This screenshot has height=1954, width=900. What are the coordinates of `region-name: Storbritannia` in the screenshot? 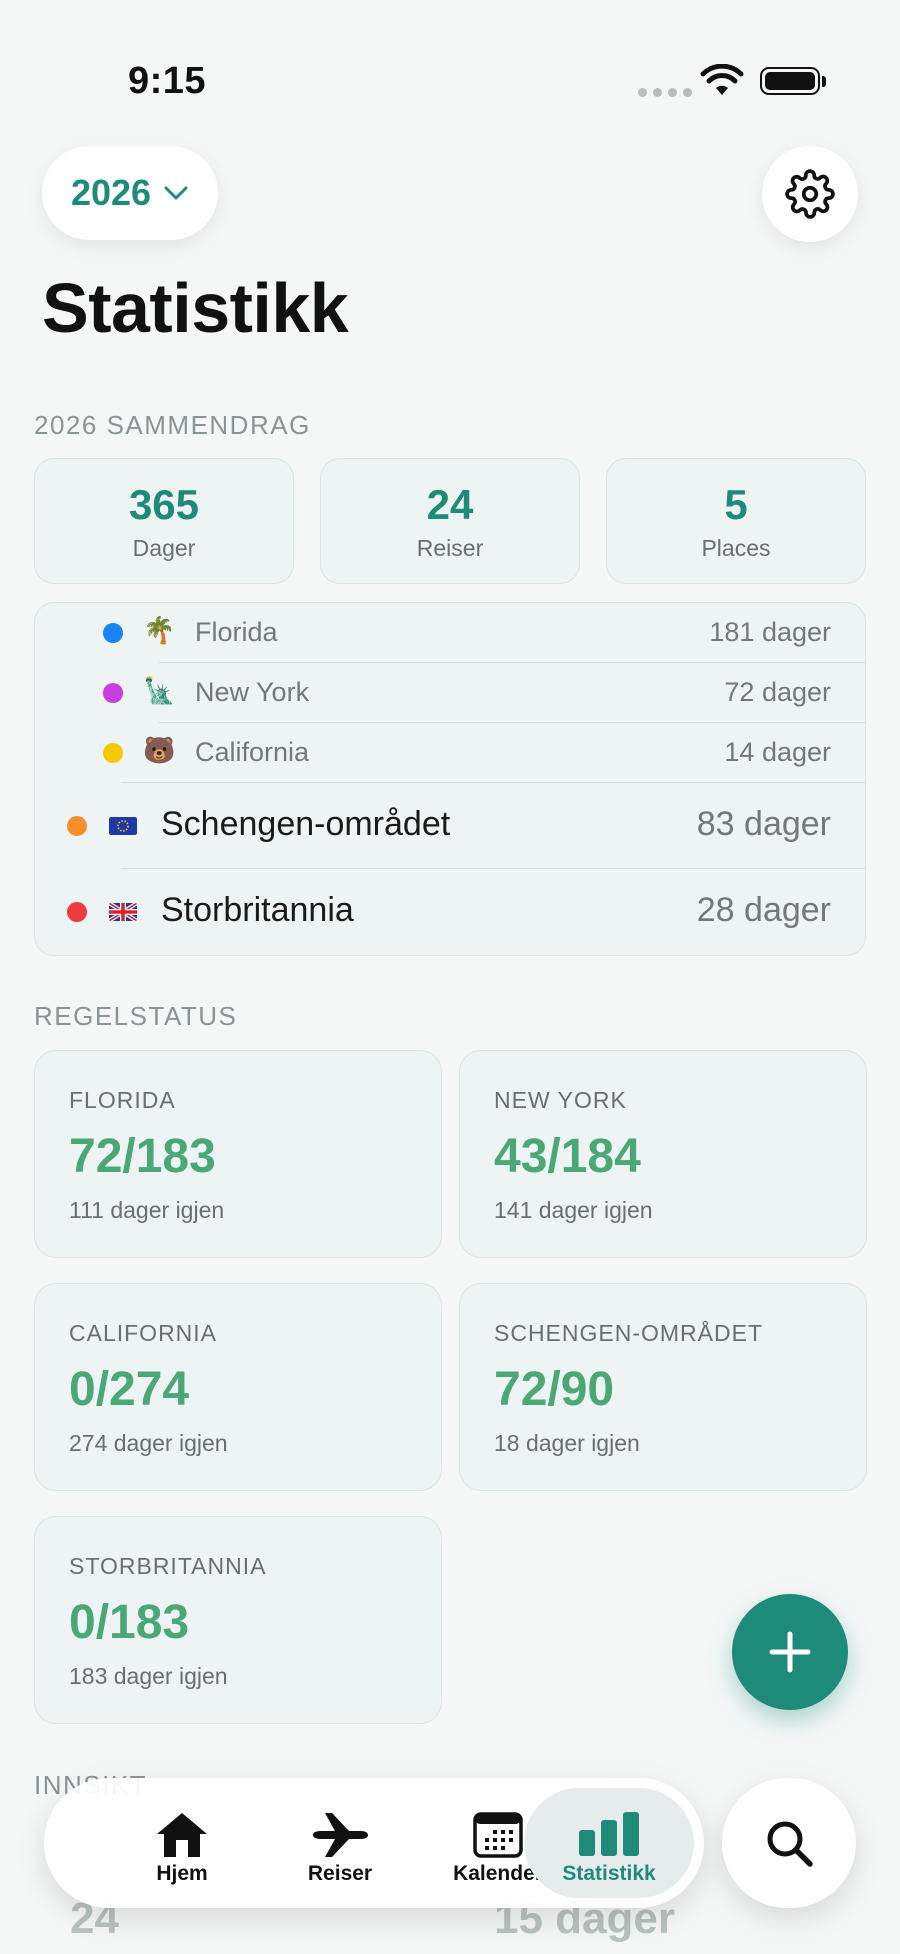 It's located at (257, 910).